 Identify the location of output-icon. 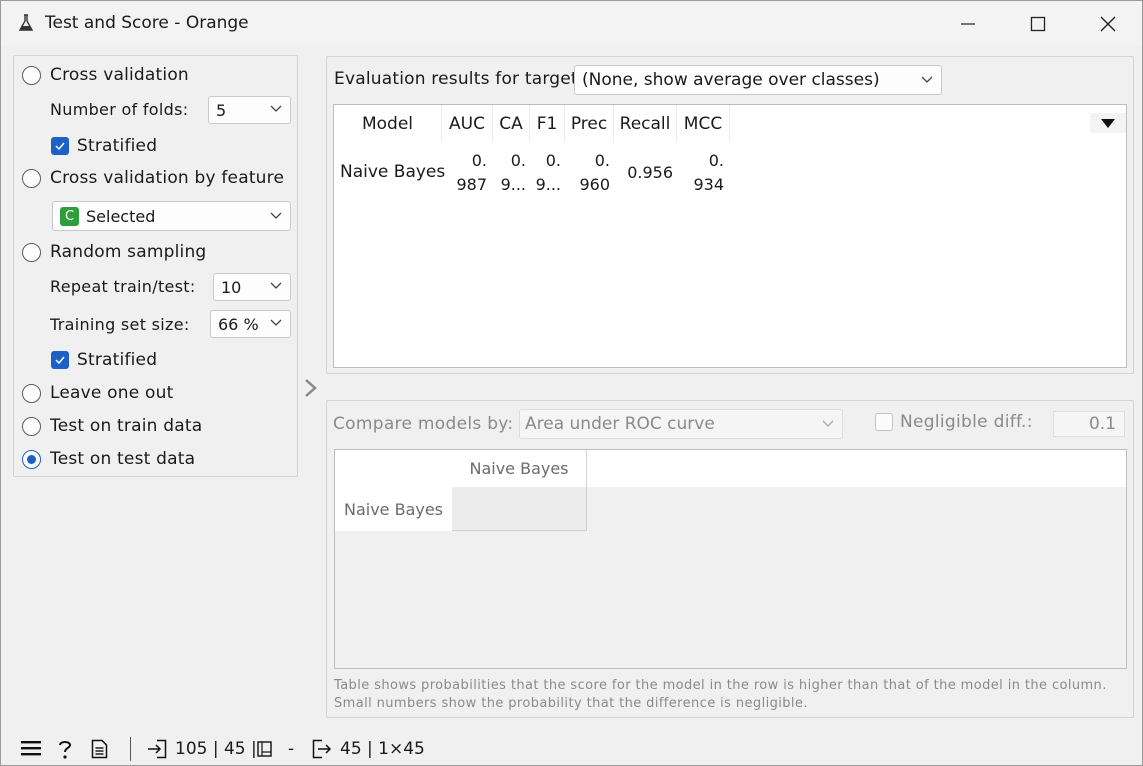
(322, 749).